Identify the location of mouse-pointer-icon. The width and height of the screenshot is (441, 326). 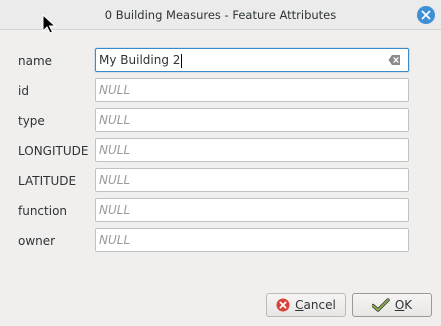
(49, 24).